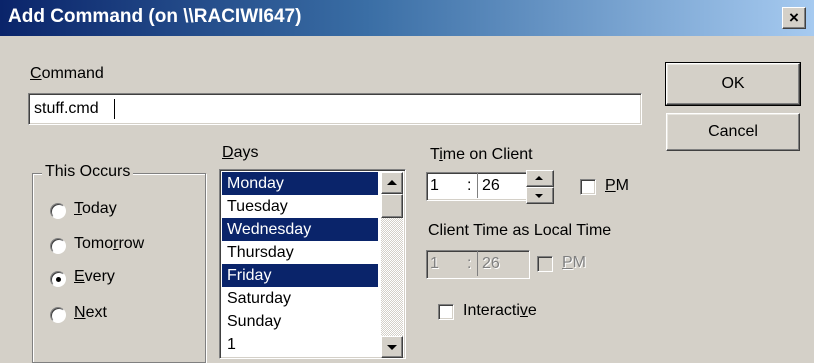 This screenshot has width=814, height=363. I want to click on scroll-down-button, so click(392, 347).